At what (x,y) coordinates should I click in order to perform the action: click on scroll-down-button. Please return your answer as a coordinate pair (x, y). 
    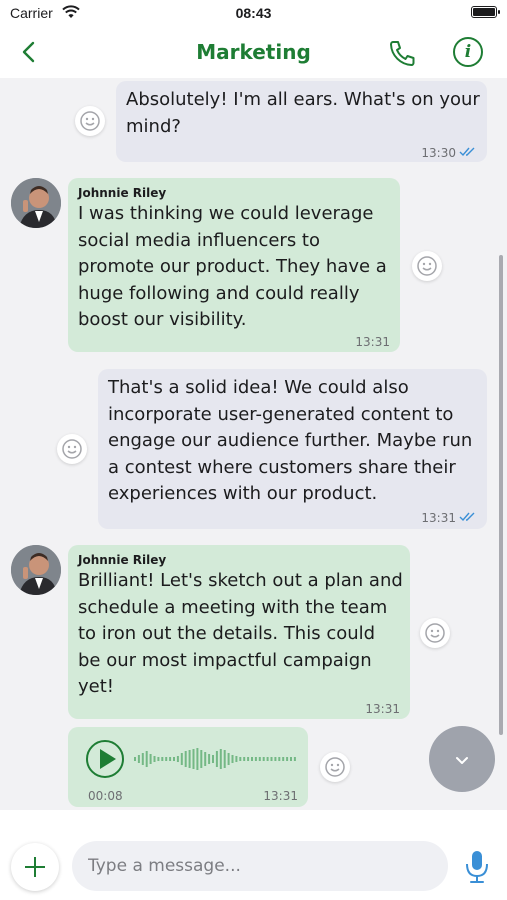
    Looking at the image, I should click on (462, 759).